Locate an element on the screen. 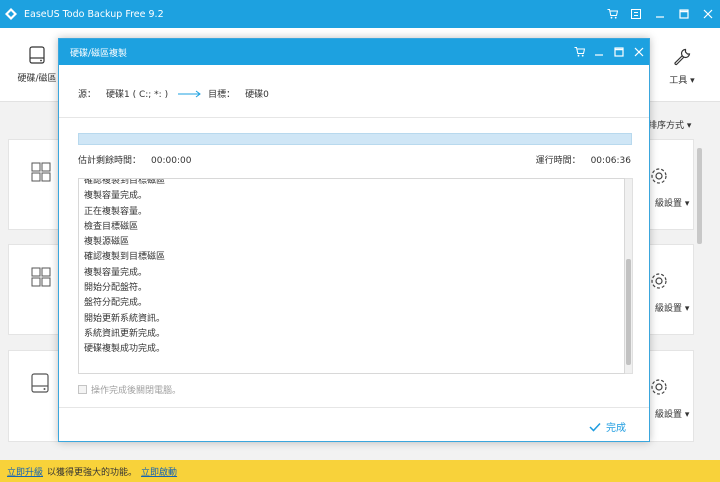 This screenshot has height=482, width=720. activate-link: 立即啟動 is located at coordinates (159, 471).